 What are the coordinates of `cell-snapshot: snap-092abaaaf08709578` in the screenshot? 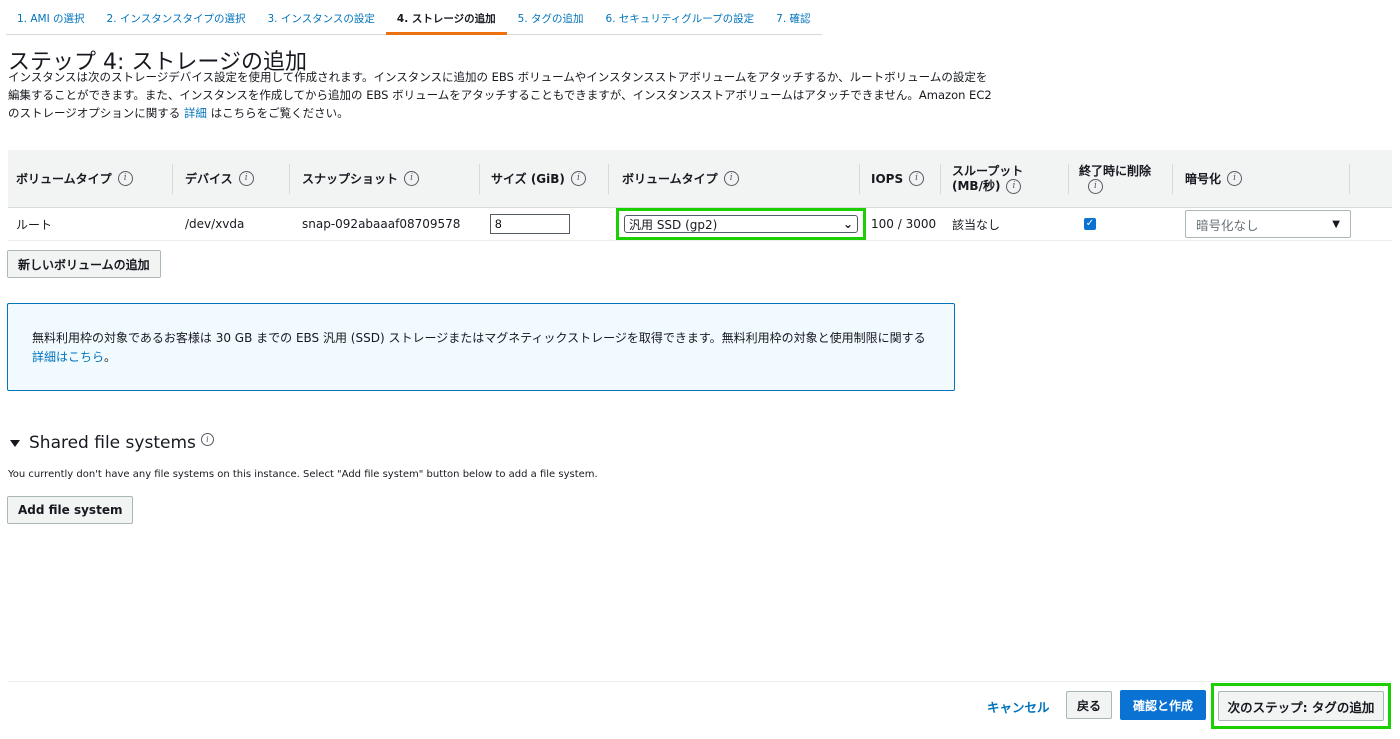 It's located at (381, 224).